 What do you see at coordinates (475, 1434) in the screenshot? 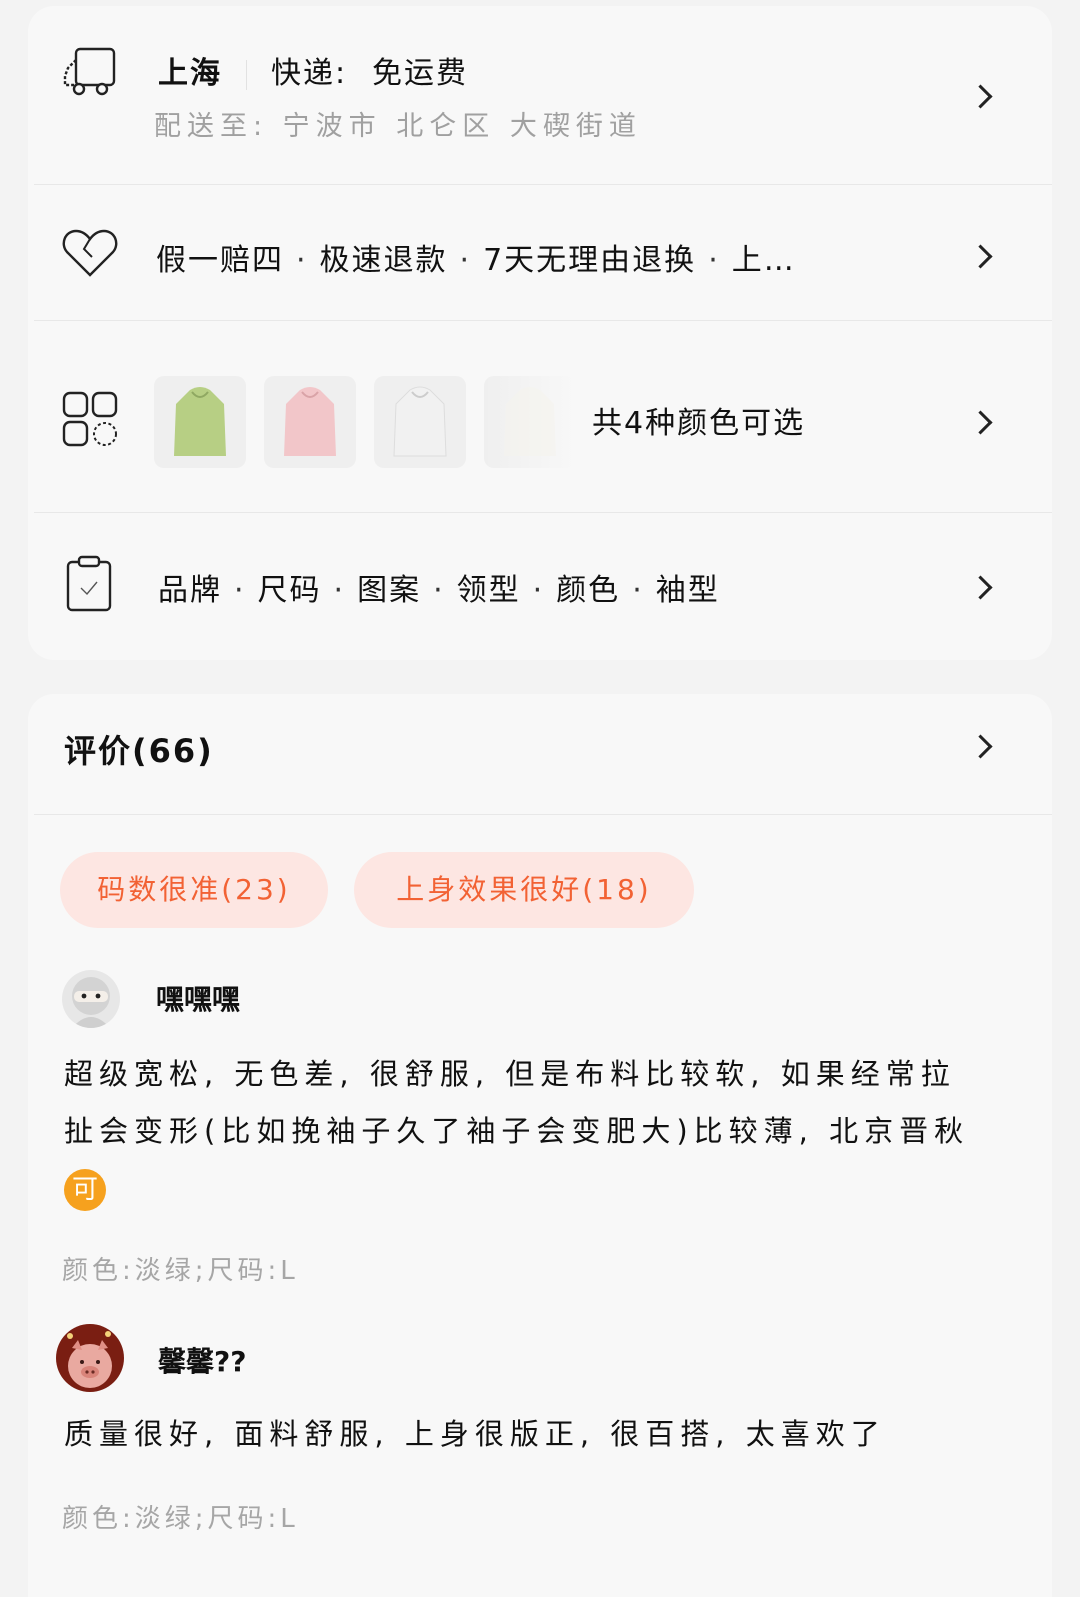
I see `review-body: 质量很好, 面料舒服, 上身很版正, 很百搭, 太喜欢了` at bounding box center [475, 1434].